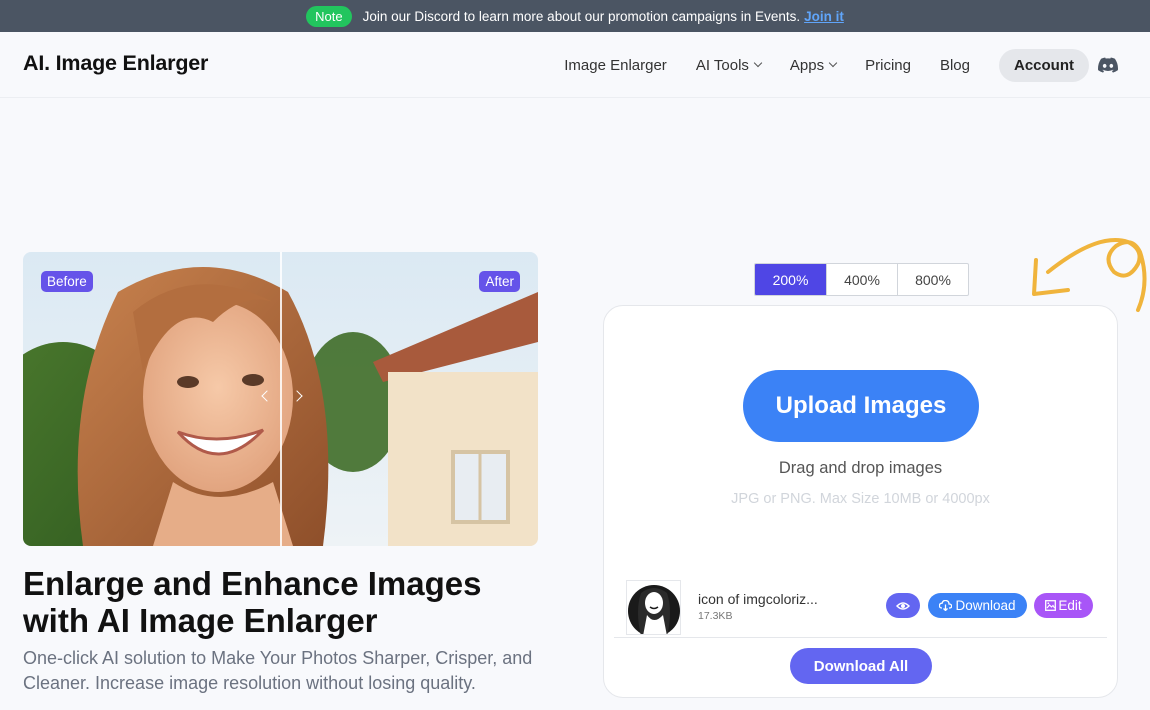 This screenshot has height=710, width=1150. What do you see at coordinates (861, 406) in the screenshot?
I see `upload-images-button: Upload Images` at bounding box center [861, 406].